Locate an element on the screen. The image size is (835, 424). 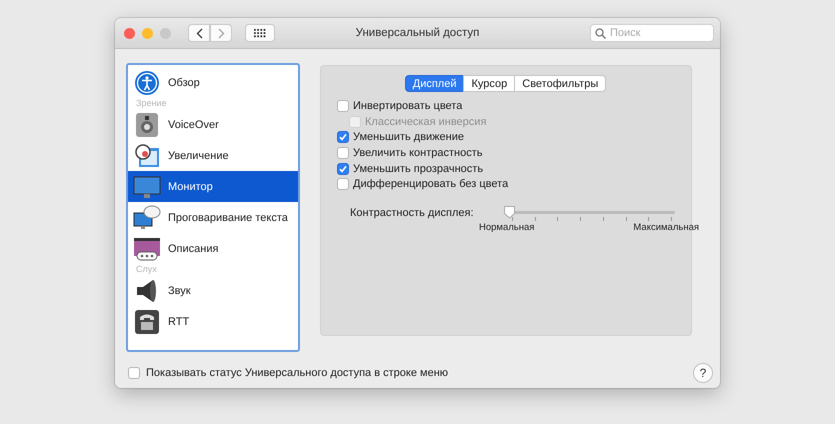
tab: Дисплей is located at coordinates (434, 83).